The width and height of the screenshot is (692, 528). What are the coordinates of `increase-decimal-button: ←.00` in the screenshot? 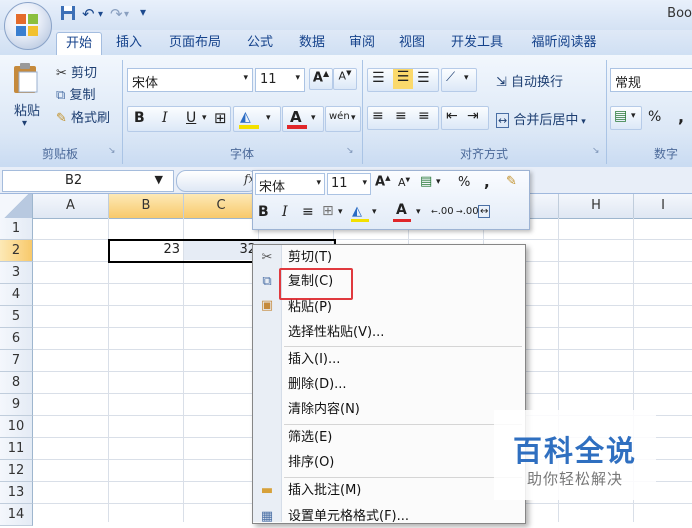 It's located at (442, 211).